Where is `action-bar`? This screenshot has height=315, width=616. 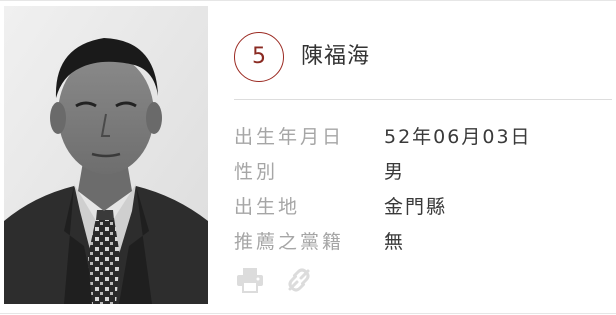
action-bar is located at coordinates (294, 282).